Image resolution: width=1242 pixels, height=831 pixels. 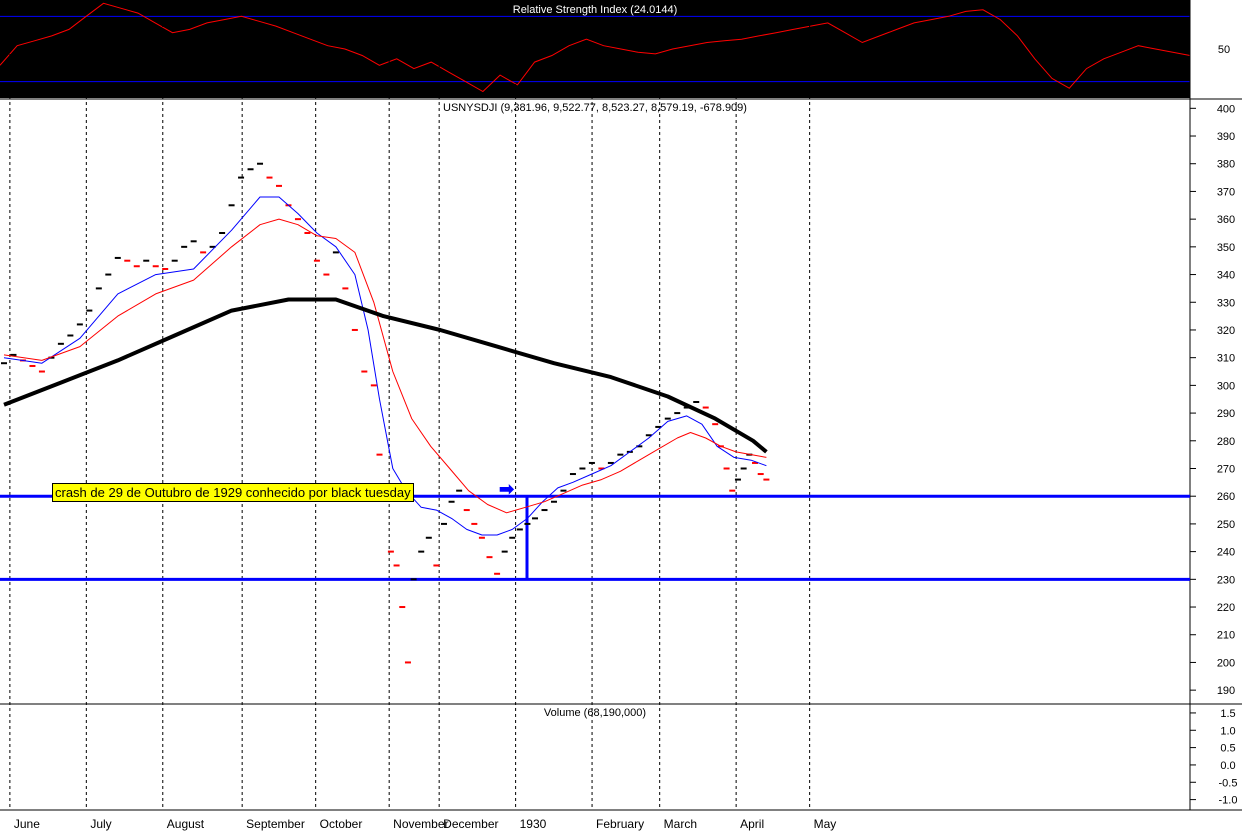 What do you see at coordinates (1226, 331) in the screenshot?
I see `price-ytick-label: 320` at bounding box center [1226, 331].